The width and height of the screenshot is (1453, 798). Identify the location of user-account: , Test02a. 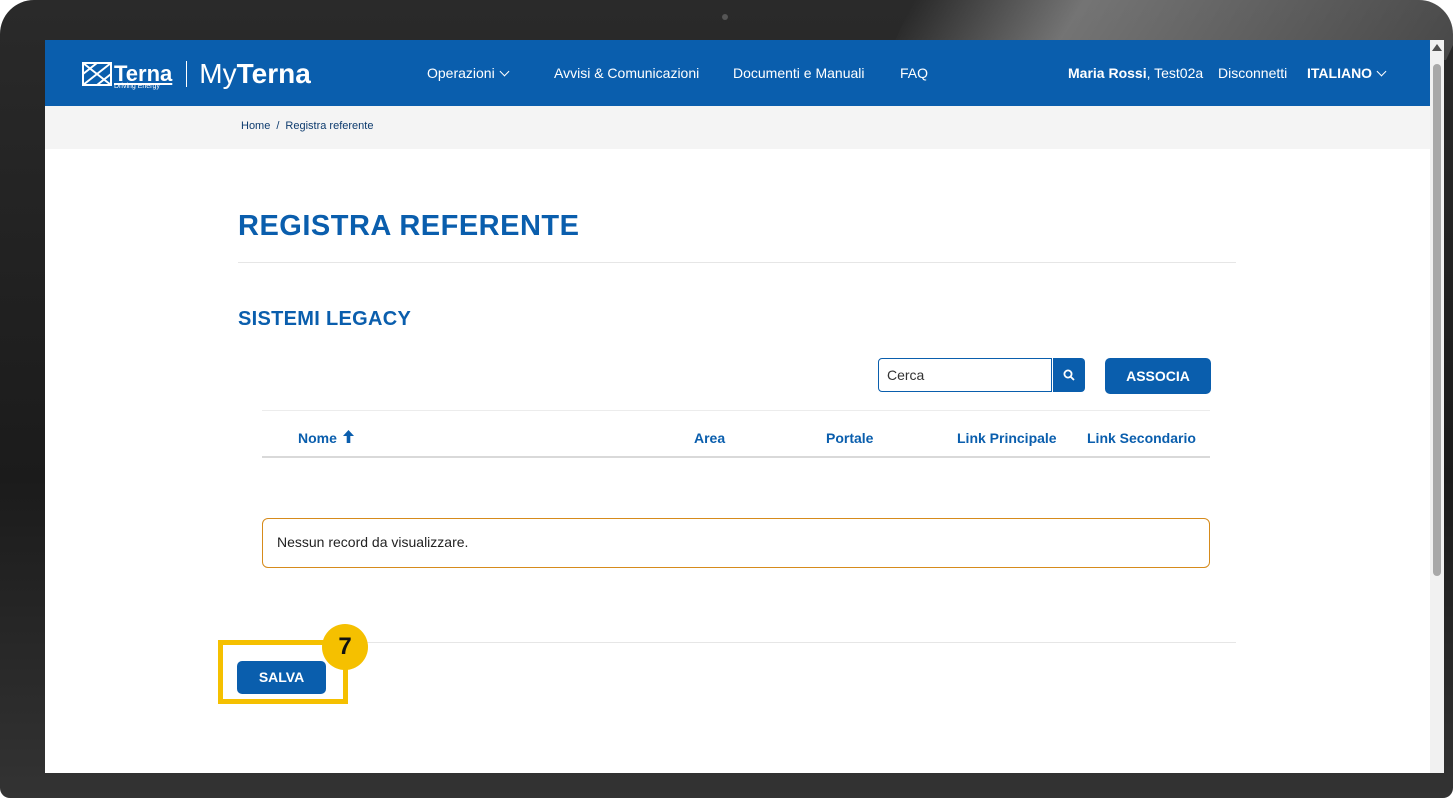
(1175, 73).